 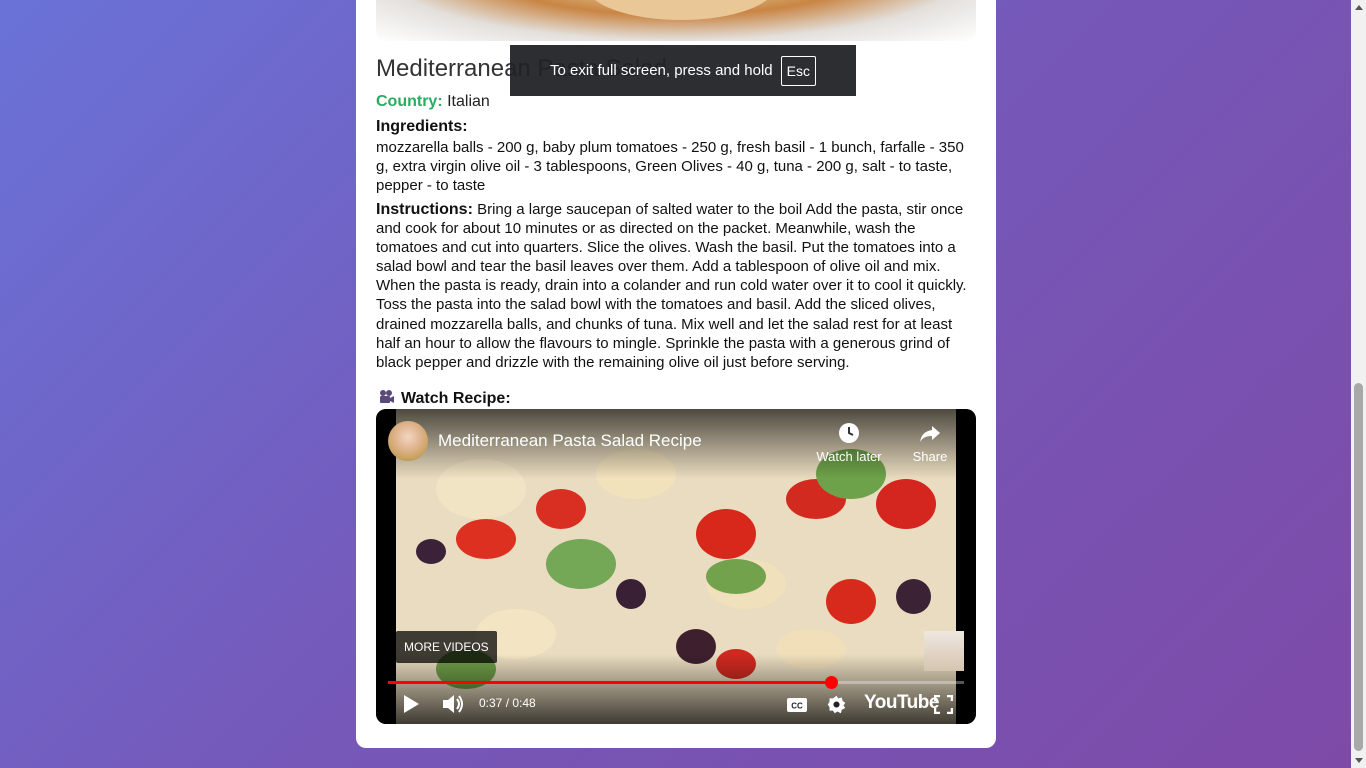 What do you see at coordinates (610, 682) in the screenshot?
I see `progress-bar-fill` at bounding box center [610, 682].